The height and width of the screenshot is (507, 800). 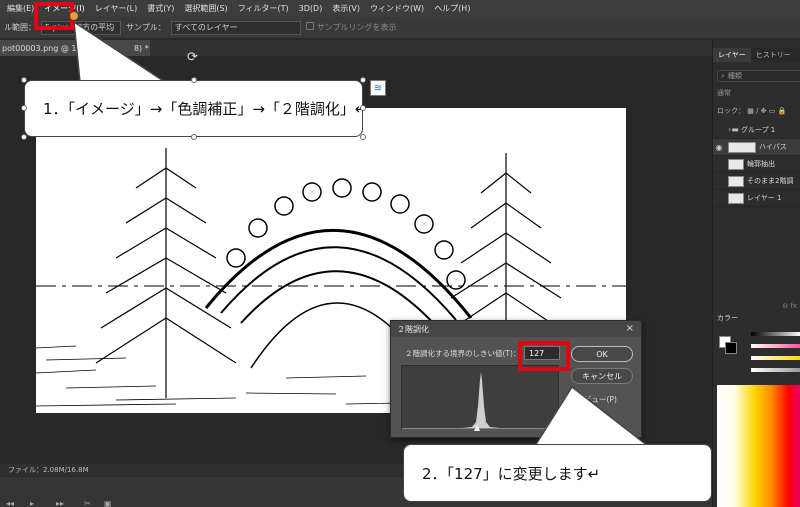 I want to click on callout-step2: 2．「127」に変更します↵, so click(x=557, y=473).